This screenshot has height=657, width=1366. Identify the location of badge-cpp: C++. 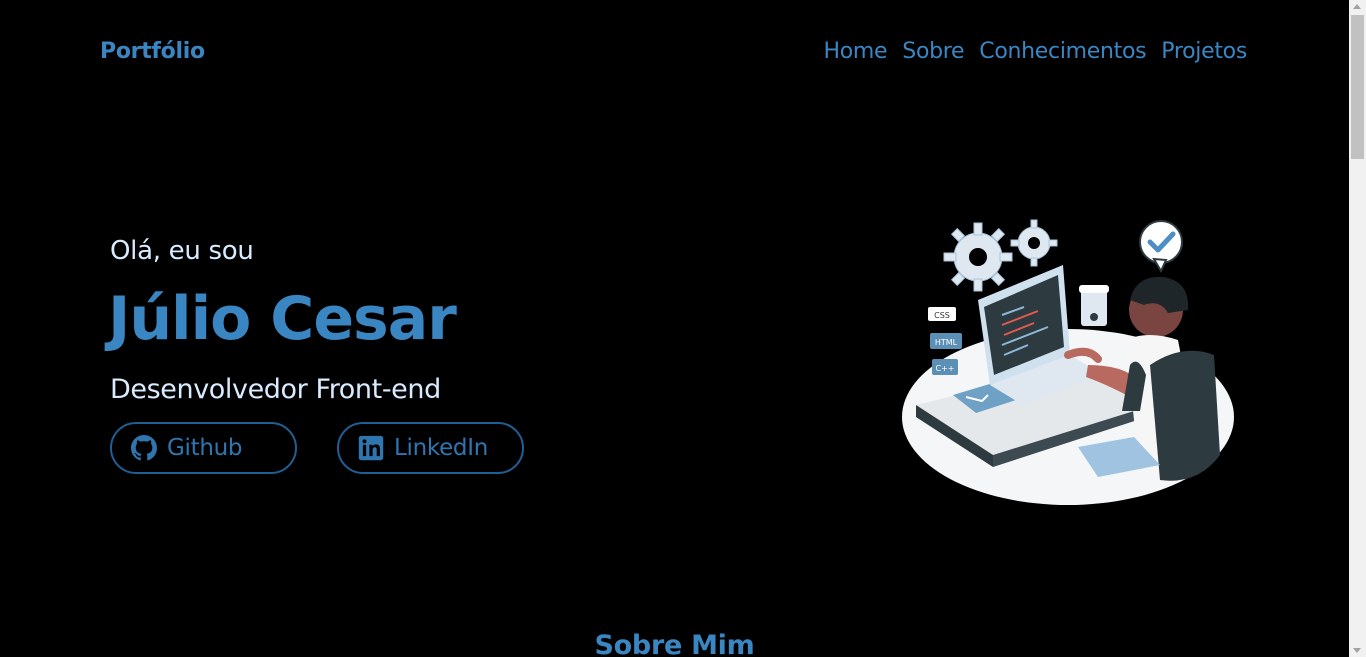
(945, 368).